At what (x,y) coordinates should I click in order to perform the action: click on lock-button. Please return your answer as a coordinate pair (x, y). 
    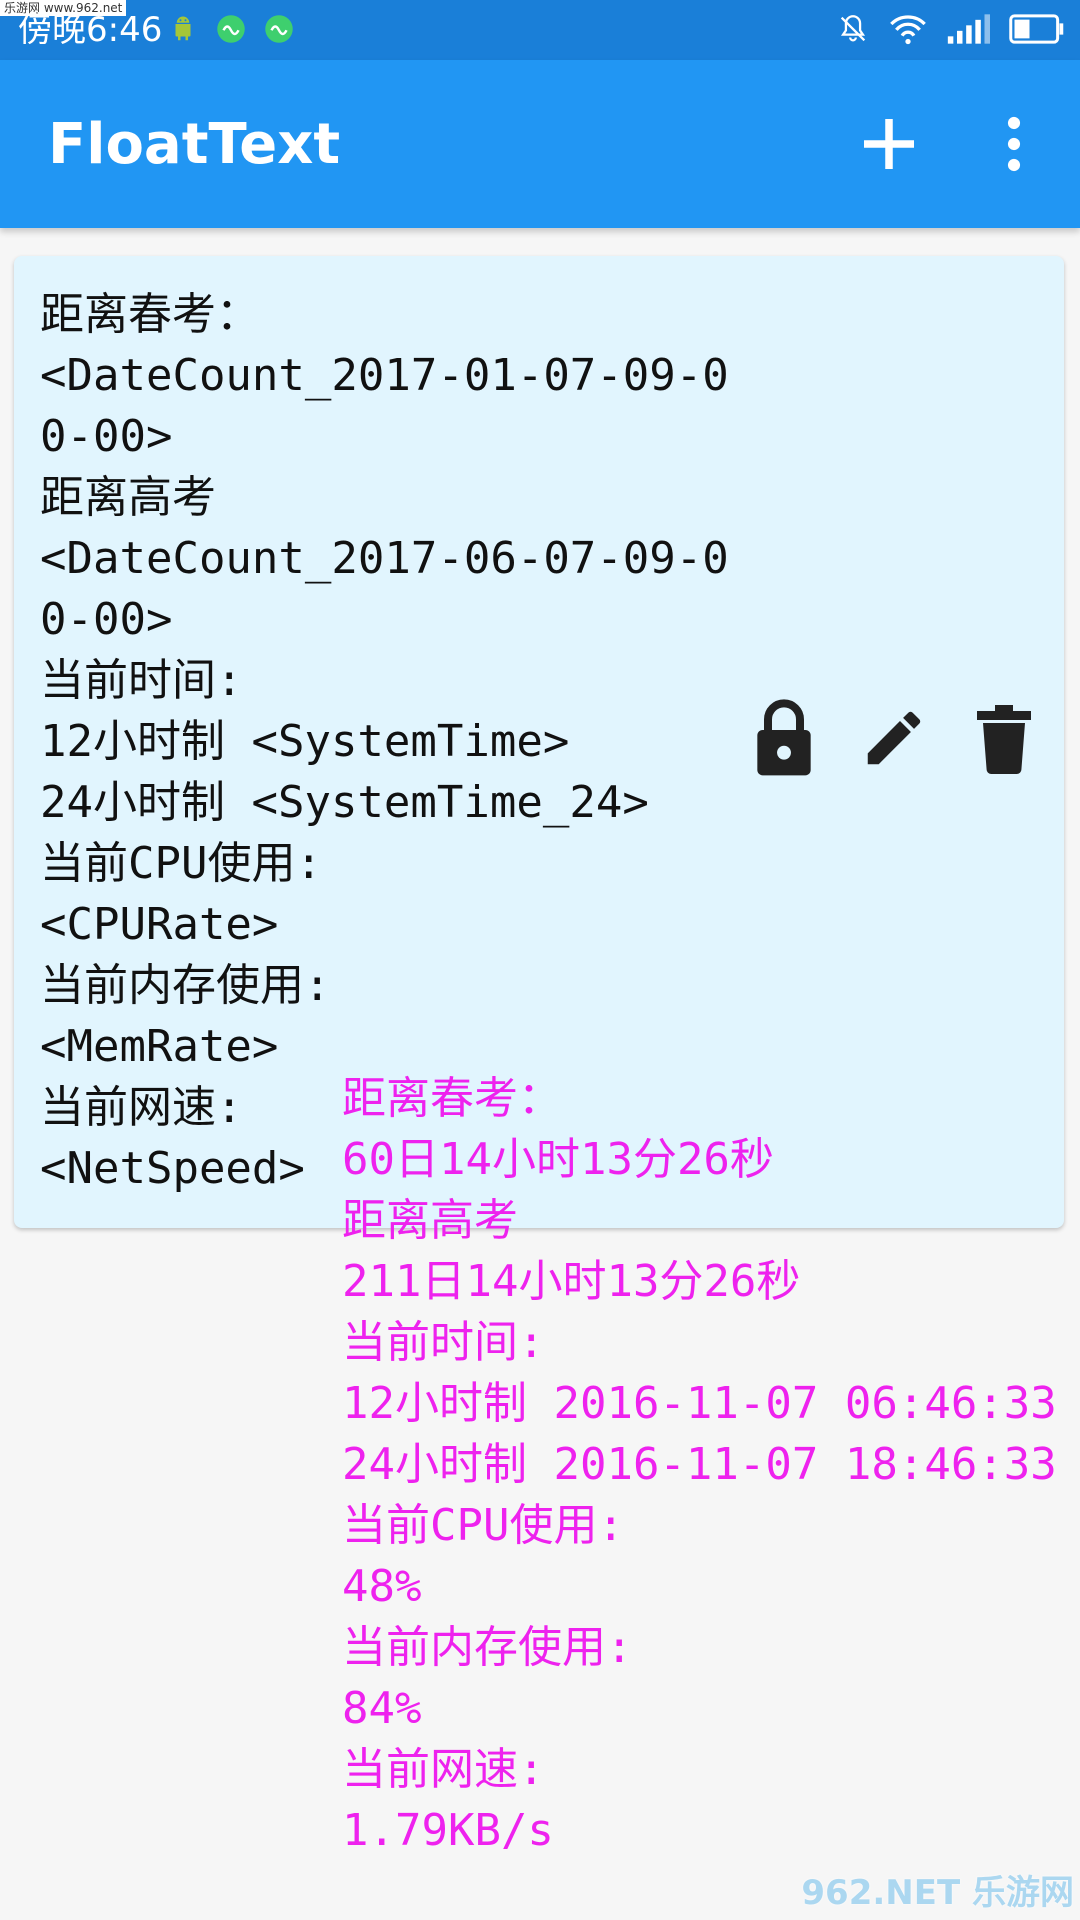
    Looking at the image, I should click on (784, 738).